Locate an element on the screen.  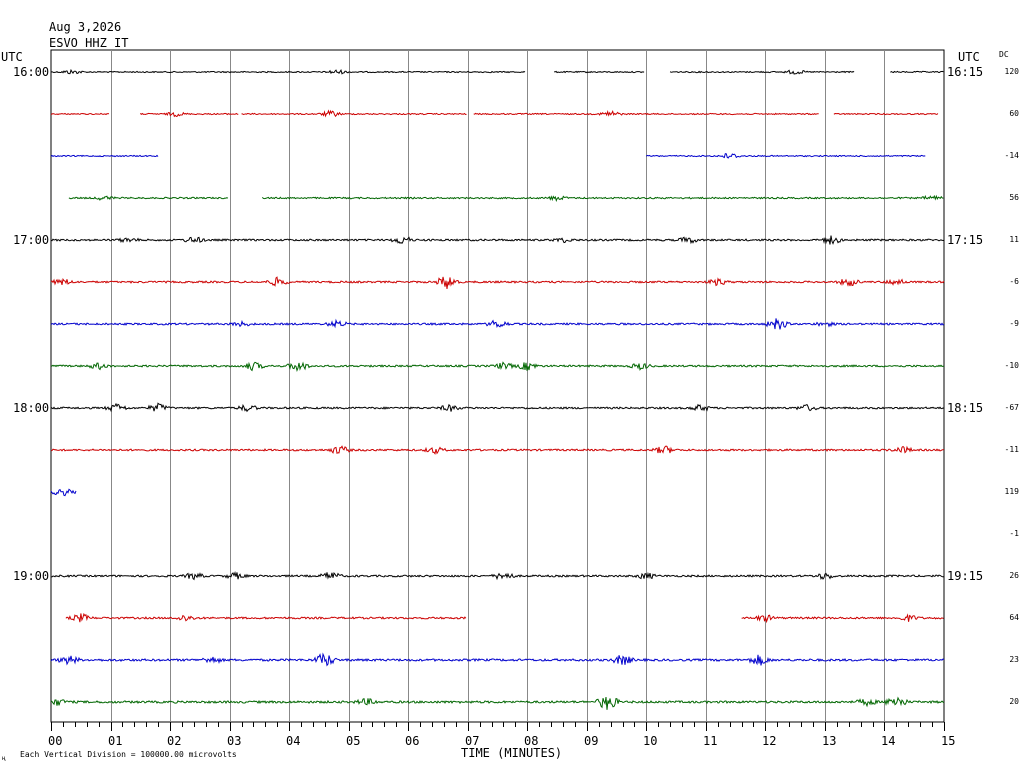
x-tick-label: 02 is located at coordinates (174, 741).